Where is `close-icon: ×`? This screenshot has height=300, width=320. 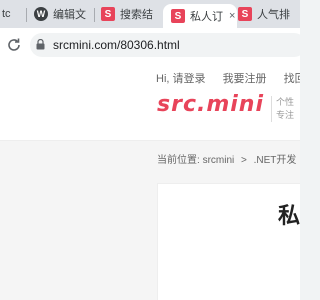 close-icon: × is located at coordinates (232, 16).